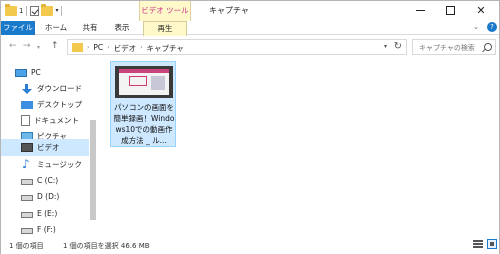 The width and height of the screenshot is (500, 254). Describe the element at coordinates (59, 104) in the screenshot. I see `sidebar-item-label: デスクトップ` at that location.